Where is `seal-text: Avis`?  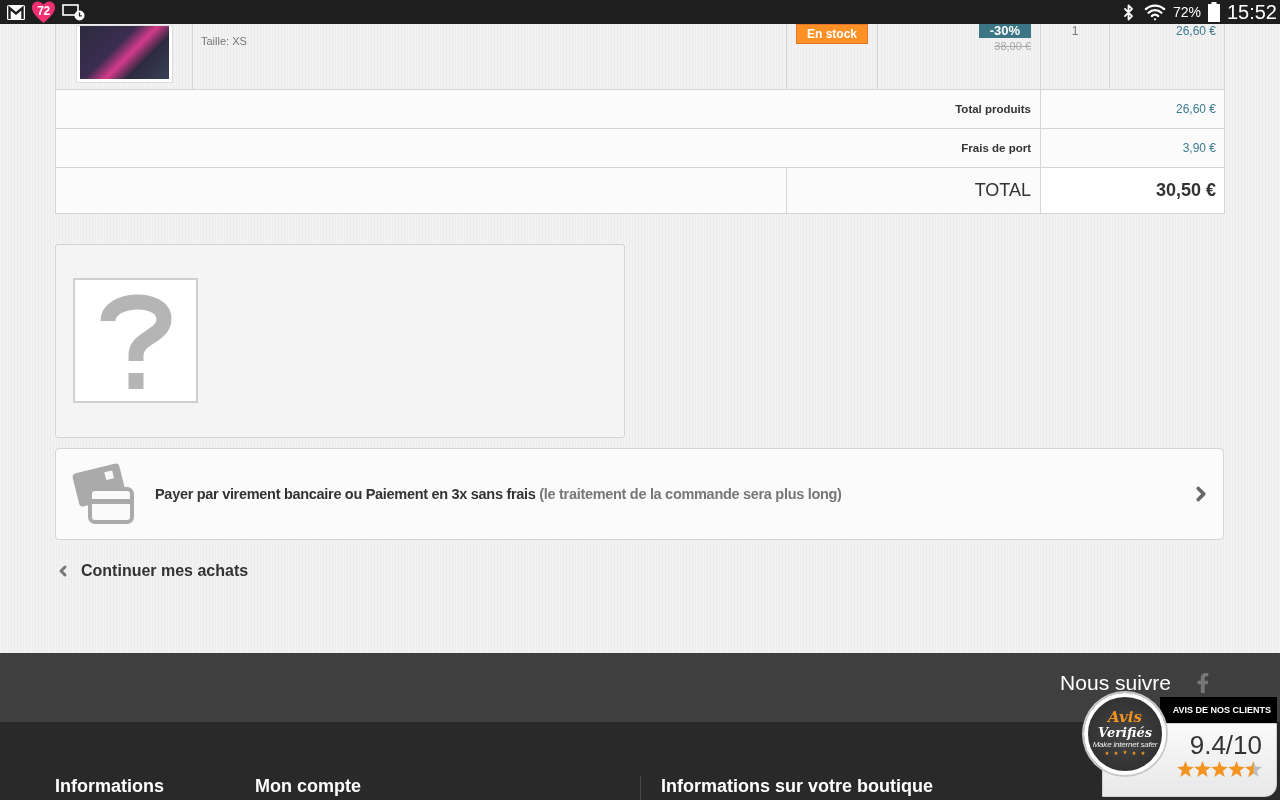 seal-text: Avis is located at coordinates (1125, 717).